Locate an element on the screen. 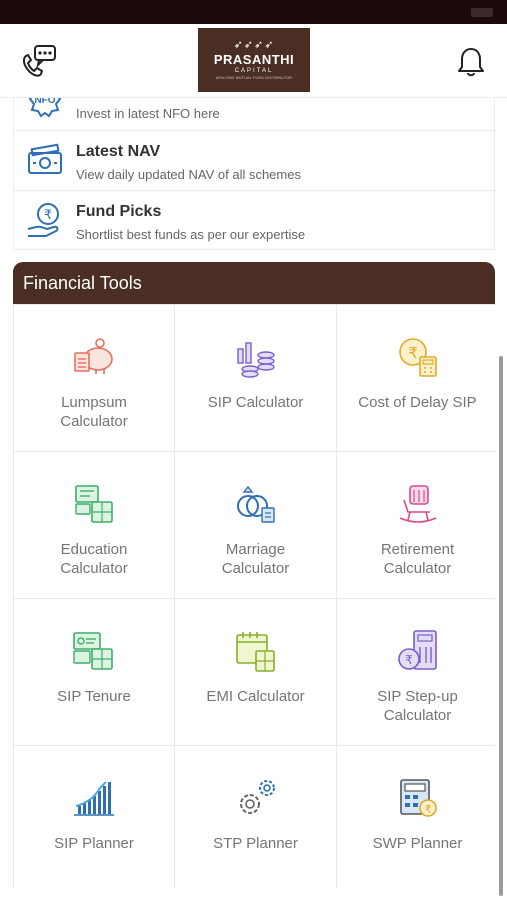  tool-cost-of-delay-sip: ₹ Cost of Delay SIP is located at coordinates (417, 378).